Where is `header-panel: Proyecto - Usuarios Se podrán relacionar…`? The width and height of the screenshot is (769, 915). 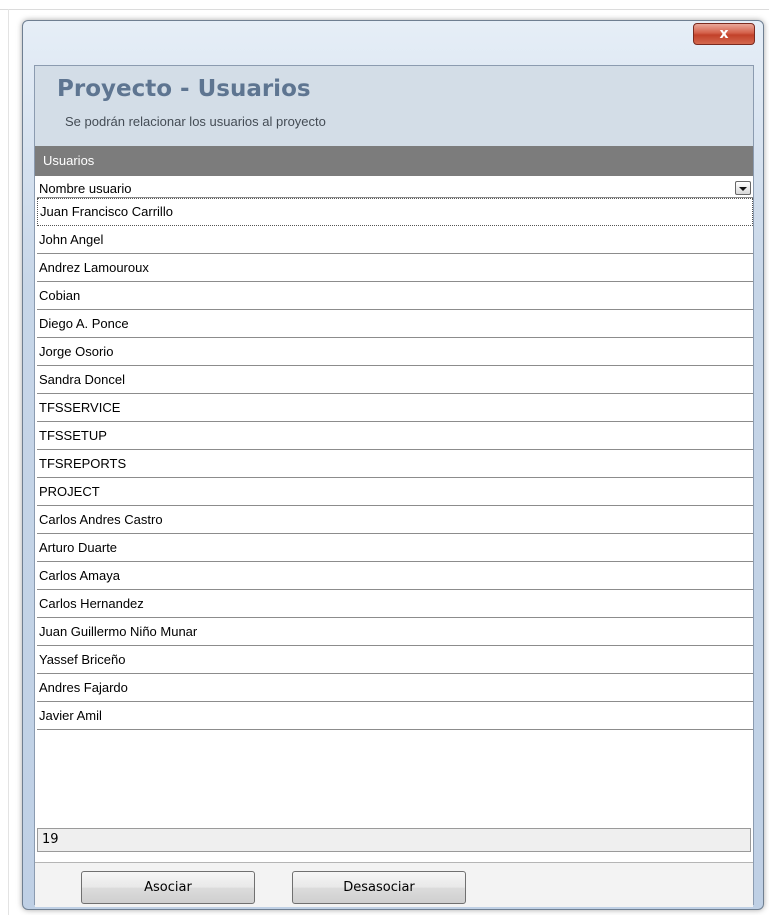 header-panel: Proyecto - Usuarios Se podrán relacionar… is located at coordinates (394, 106).